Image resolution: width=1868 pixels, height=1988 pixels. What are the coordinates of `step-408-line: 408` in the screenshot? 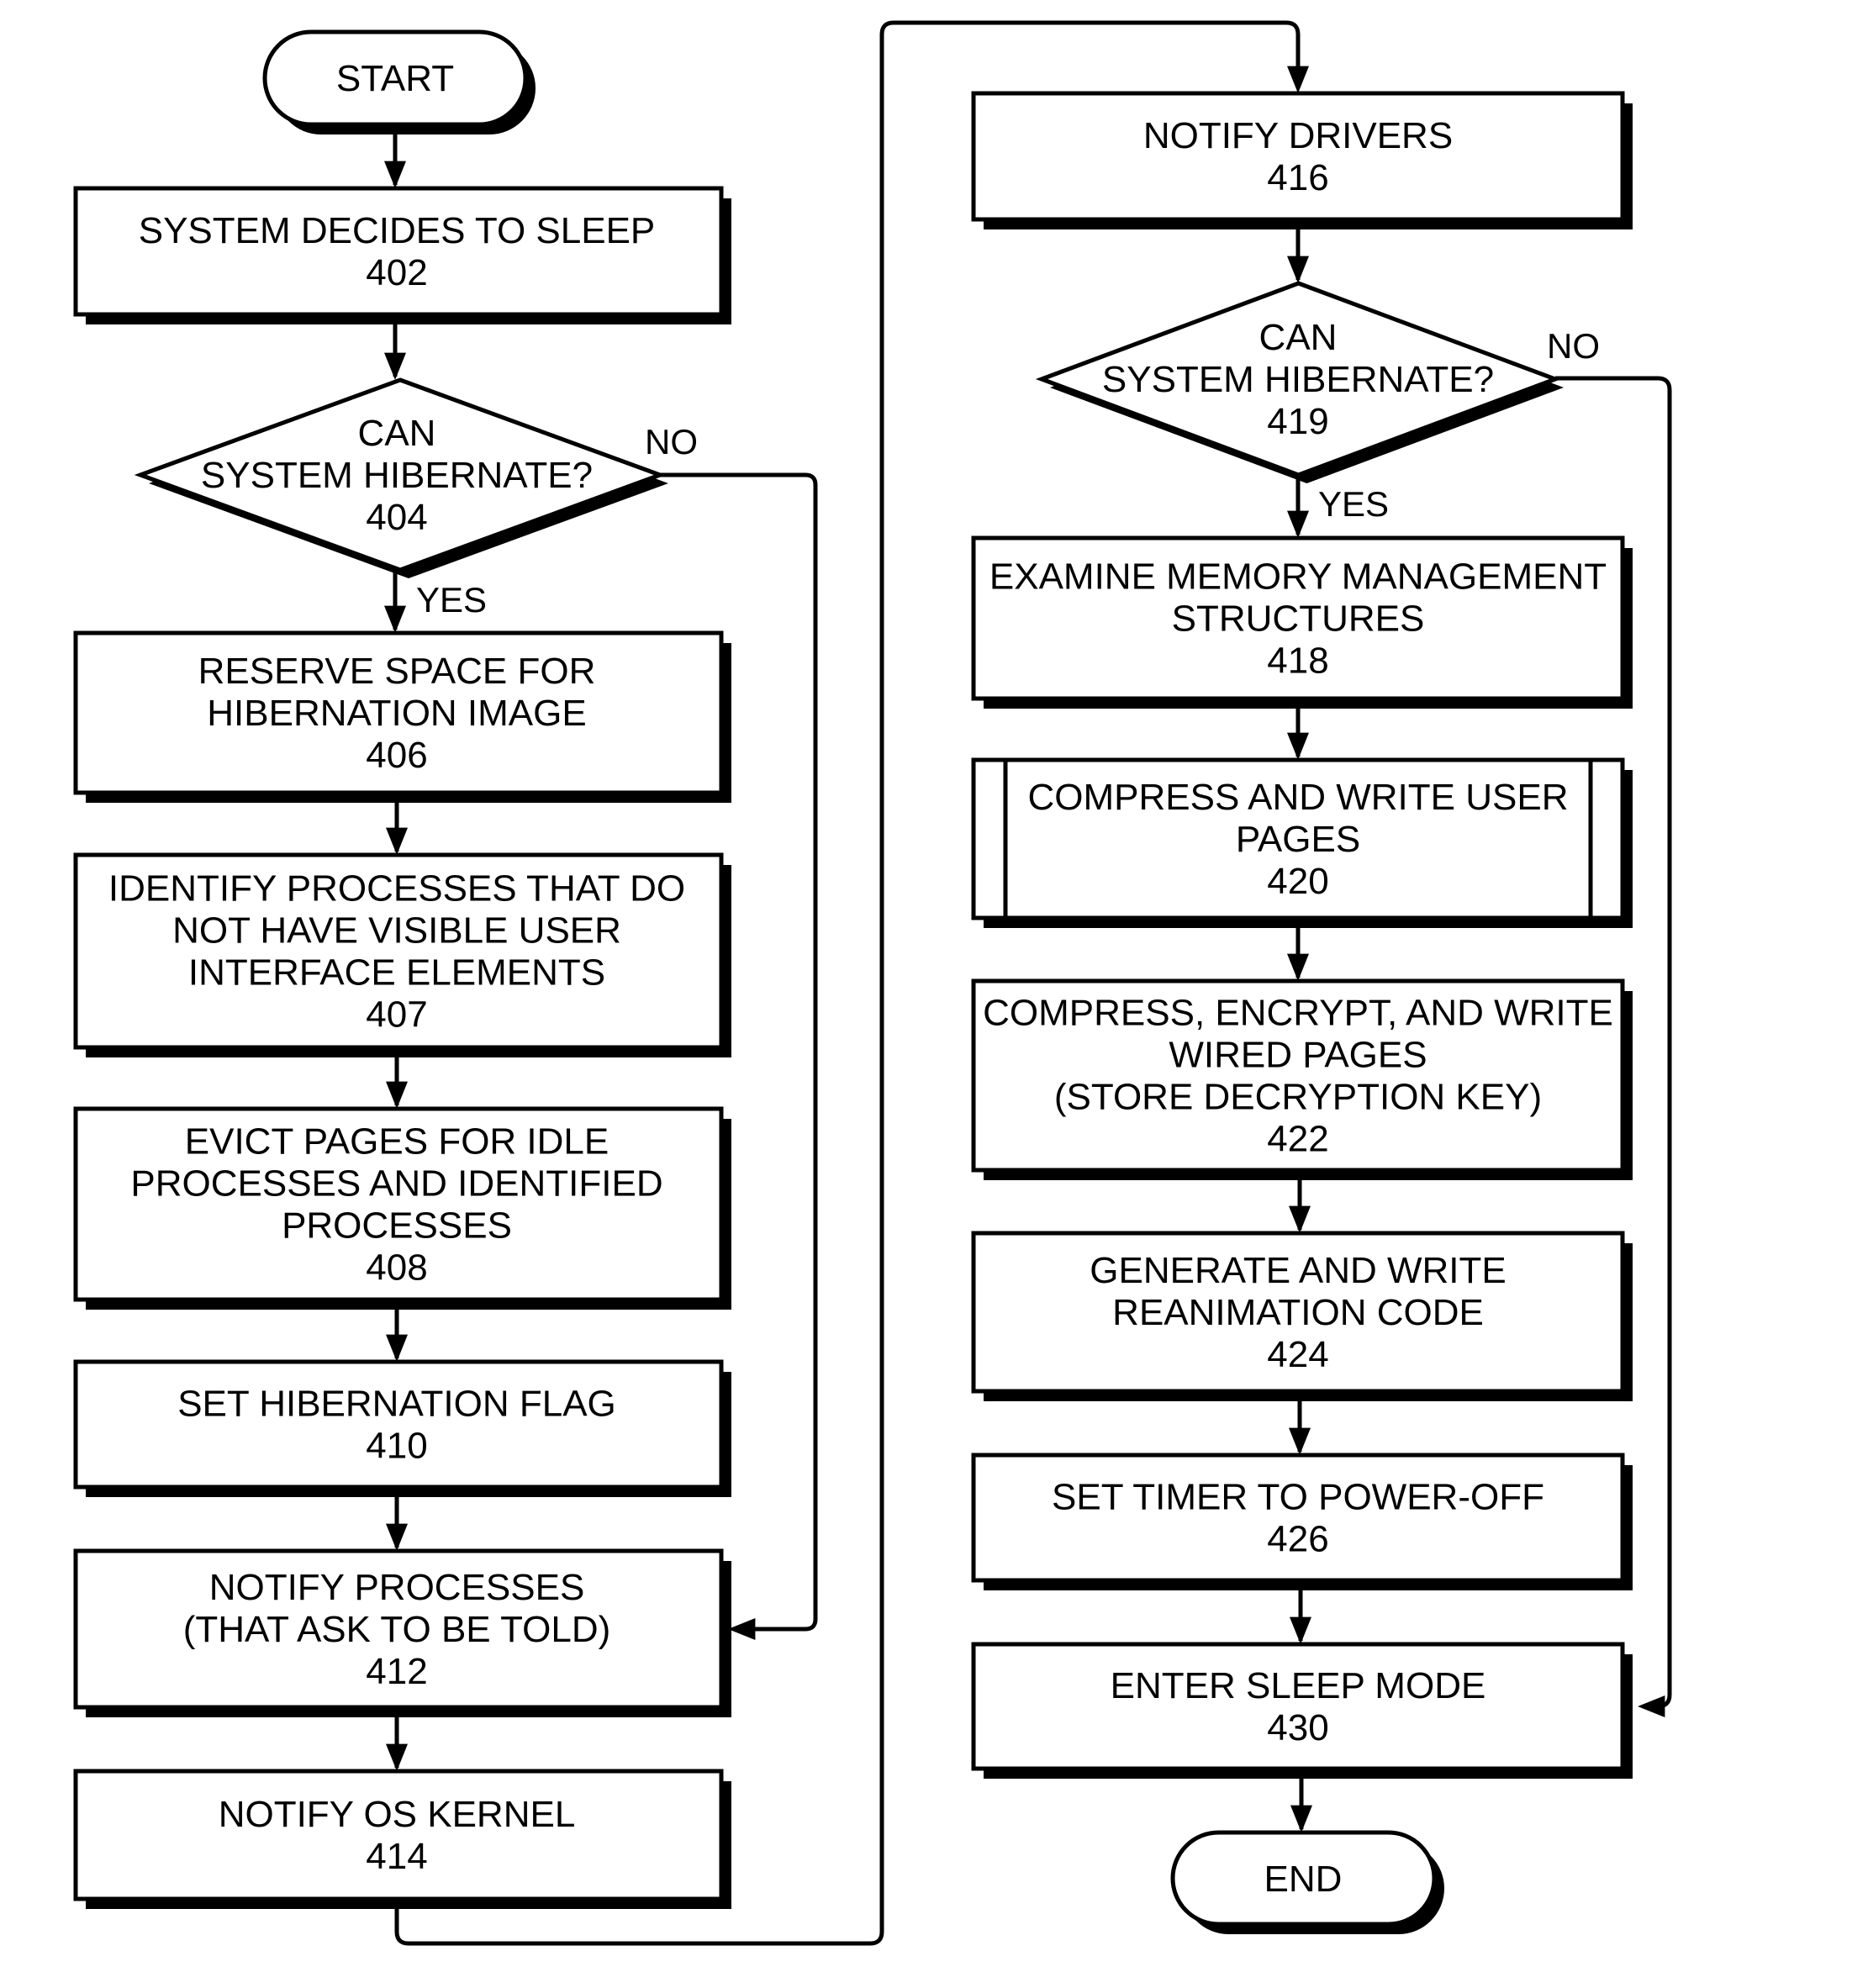 It's located at (397, 1268).